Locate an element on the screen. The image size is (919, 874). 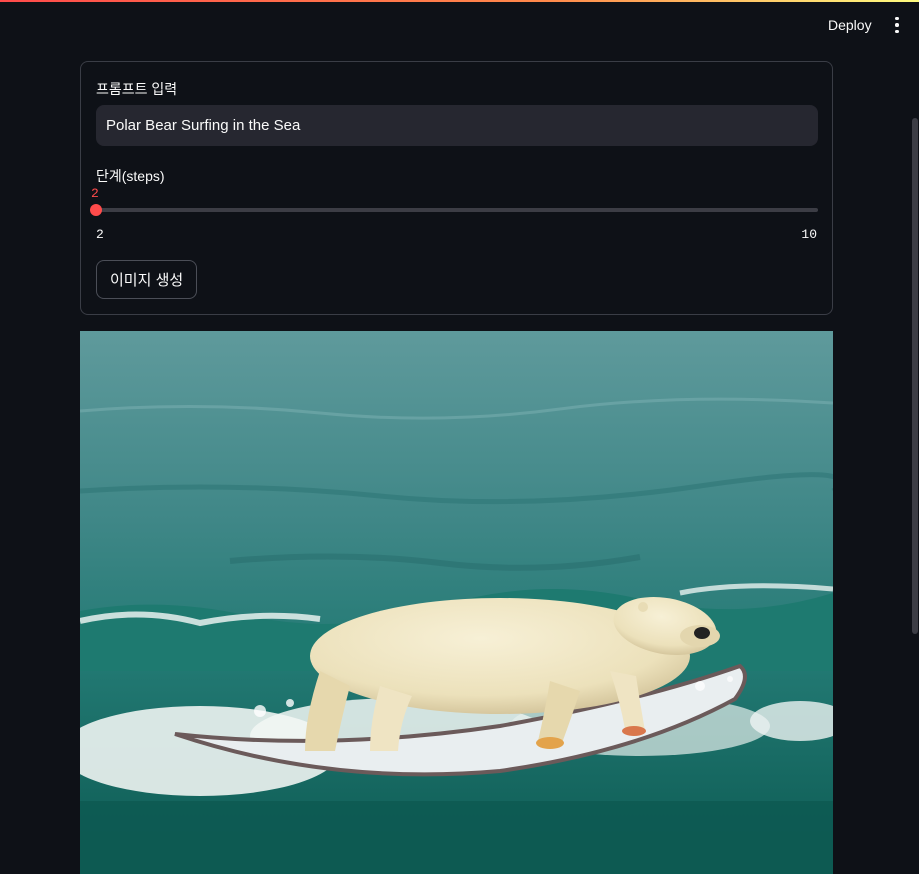
vertical-ellipsis-icon is located at coordinates (897, 25).